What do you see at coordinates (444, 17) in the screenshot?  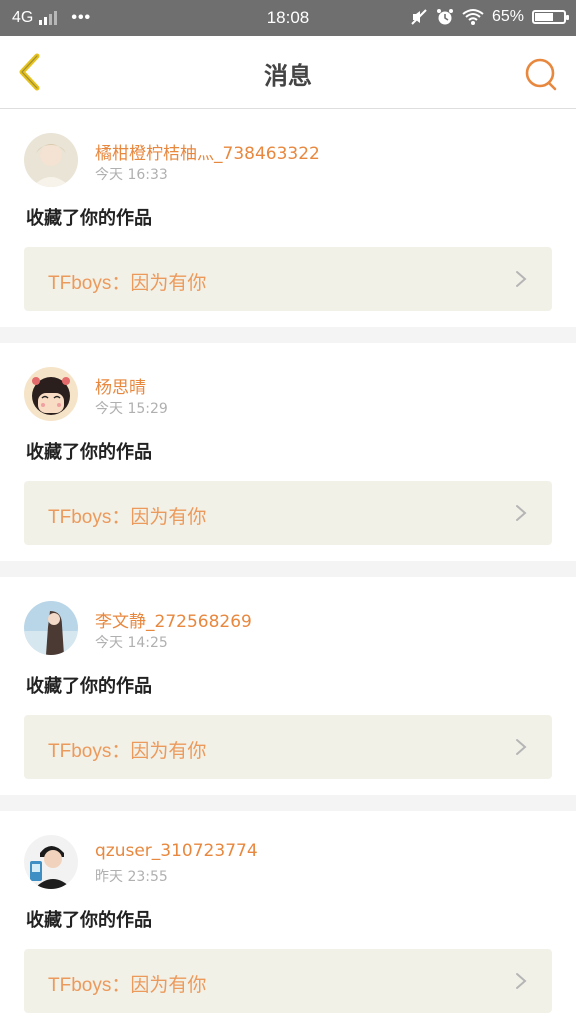 I see `alarm-icon` at bounding box center [444, 17].